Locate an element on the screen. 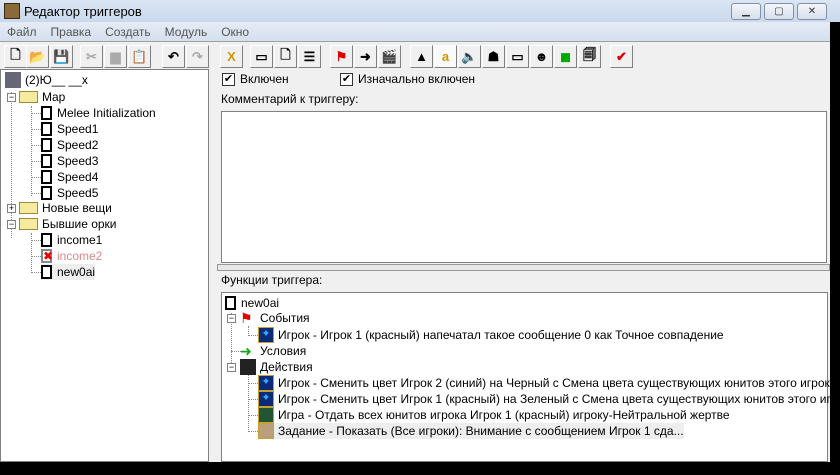 The width and height of the screenshot is (840, 475). menu-edit: Правка is located at coordinates (71, 32).